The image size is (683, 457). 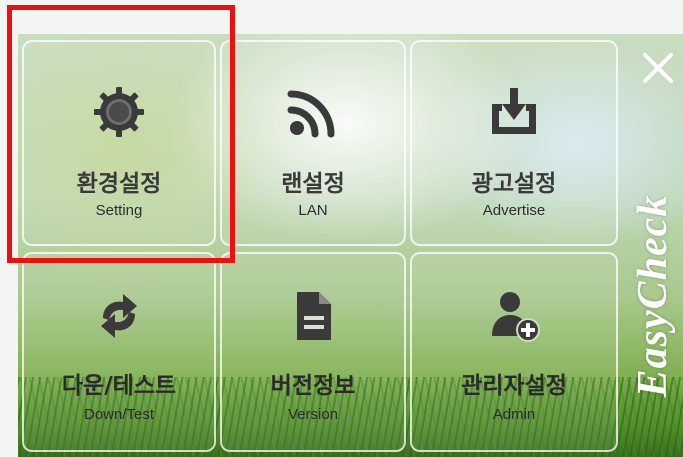 I want to click on version-label-ko: 버전정보, so click(x=313, y=386).